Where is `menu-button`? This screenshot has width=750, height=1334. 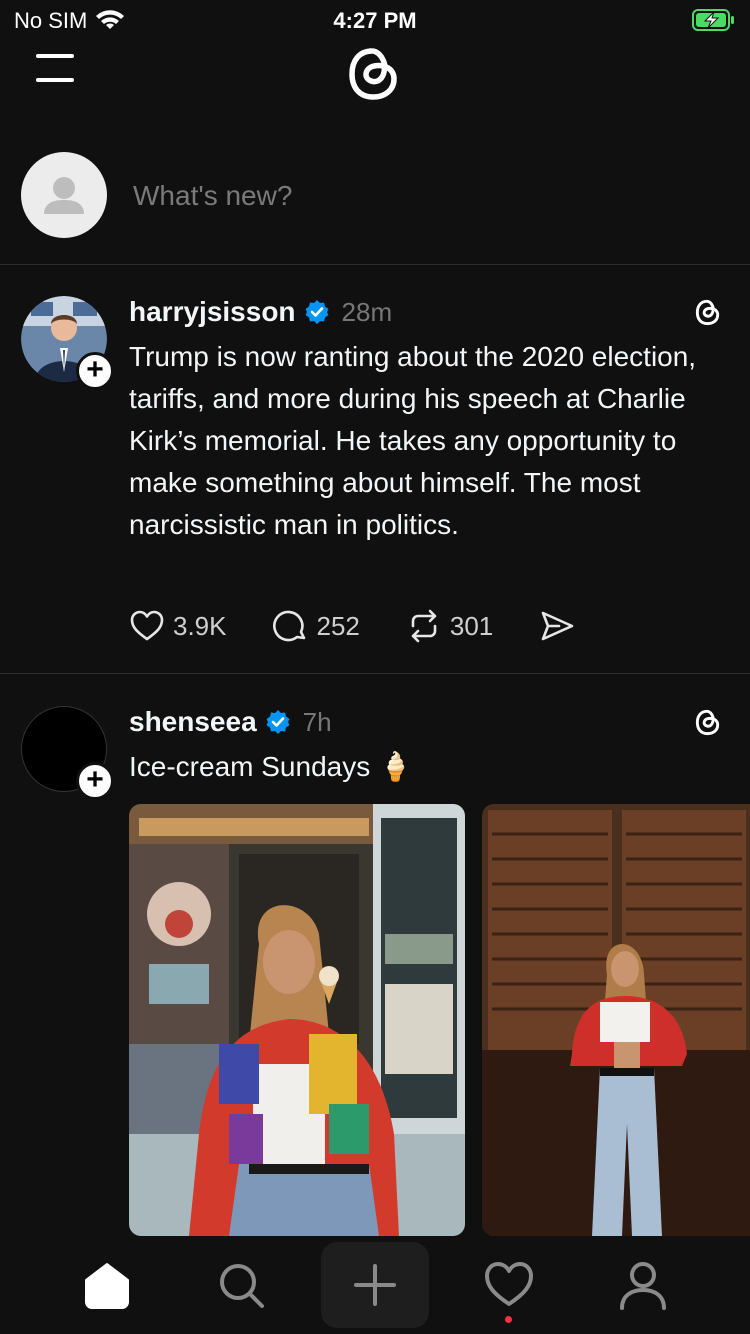 menu-button is located at coordinates (56, 68).